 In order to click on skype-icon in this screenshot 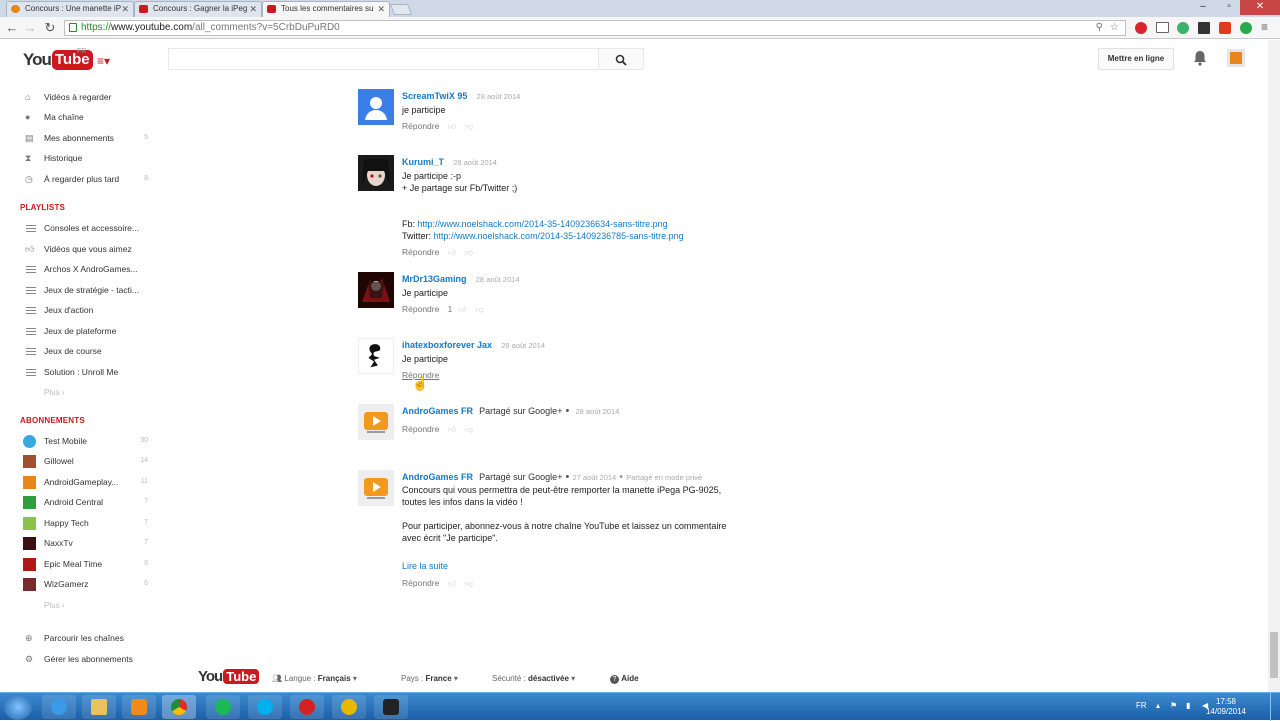, I will do `click(265, 707)`.